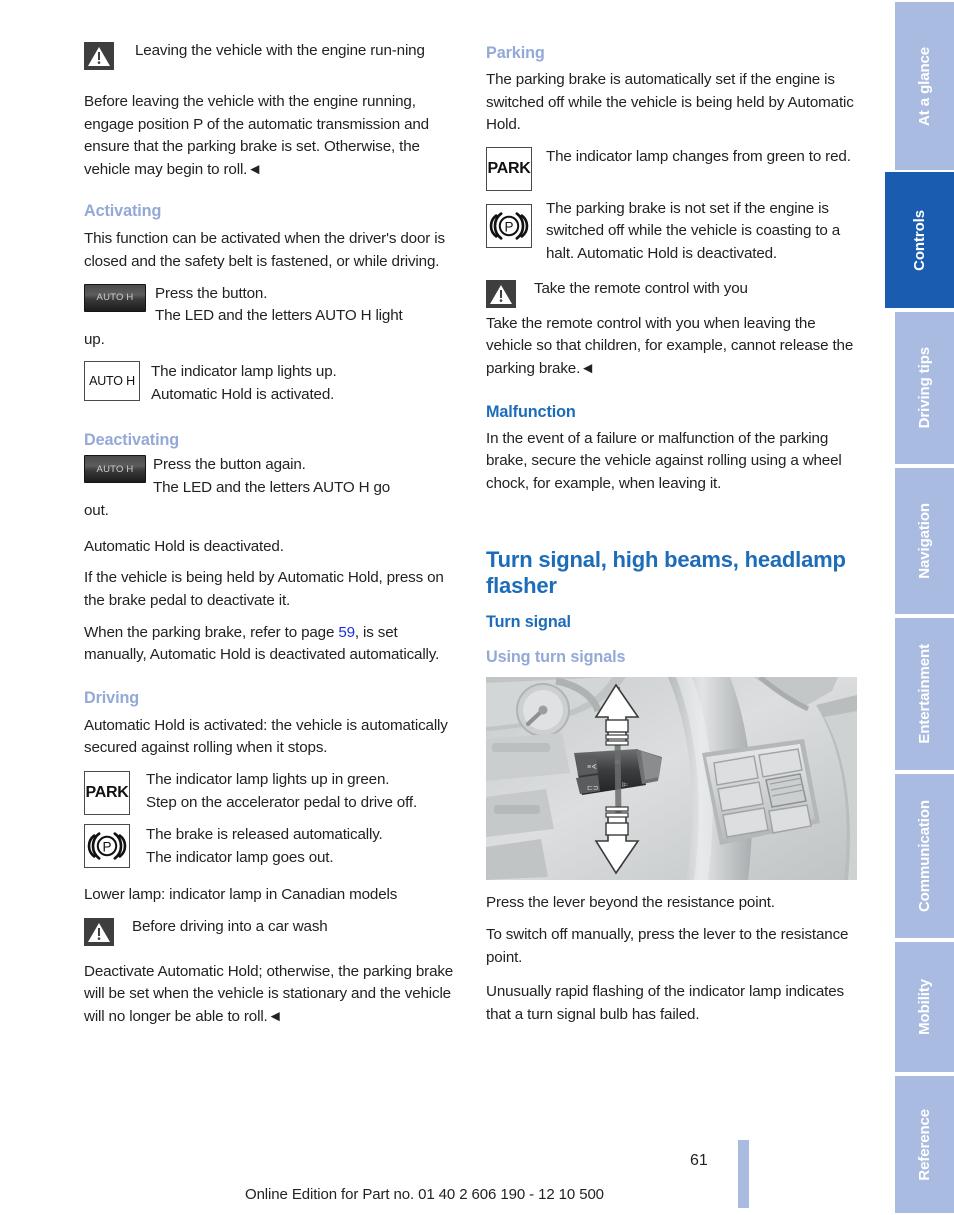 The height and width of the screenshot is (1215, 954). I want to click on sidebar-tab-navigation: Navigation, so click(924, 541).